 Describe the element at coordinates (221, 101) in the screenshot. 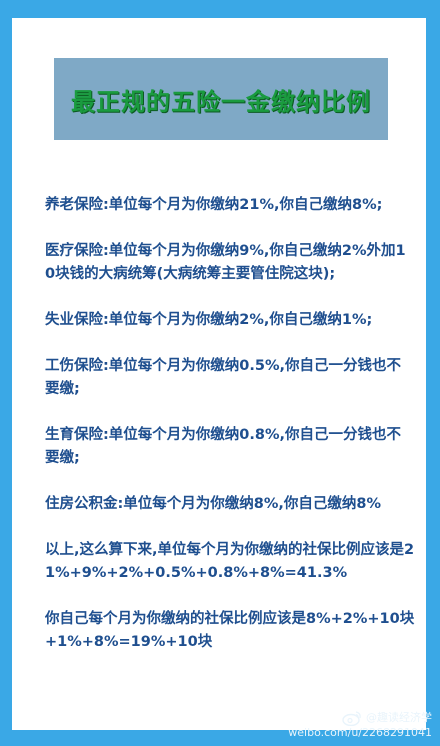

I see `page-title: 最正规的五险一金缴纳比例` at that location.